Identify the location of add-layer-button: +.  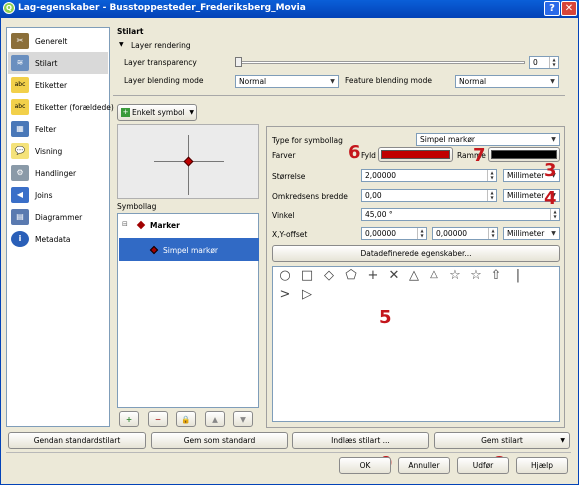
(129, 419).